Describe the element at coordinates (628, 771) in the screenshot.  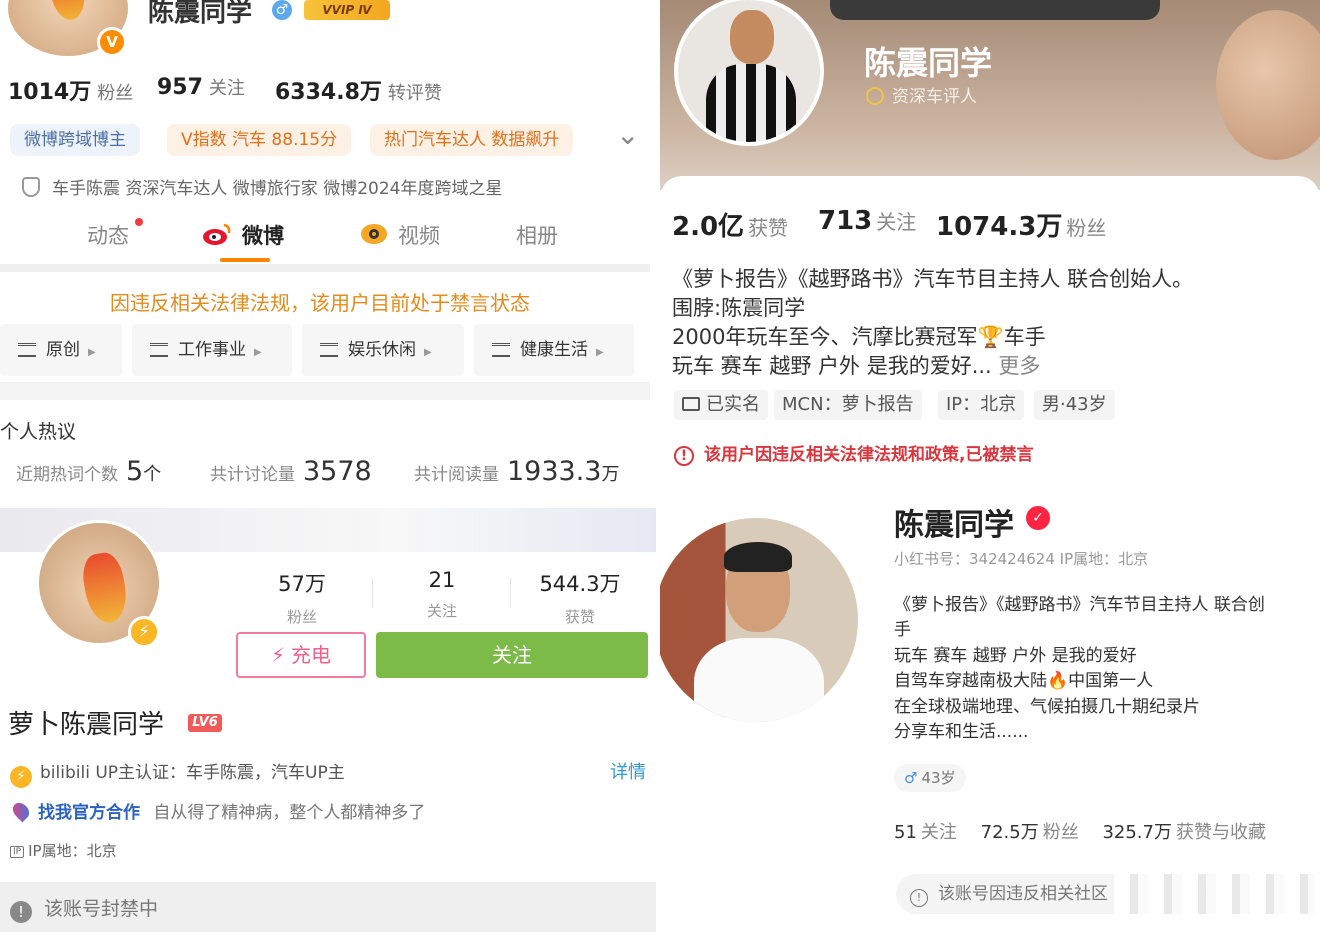
I see `detail-link: 详情` at that location.